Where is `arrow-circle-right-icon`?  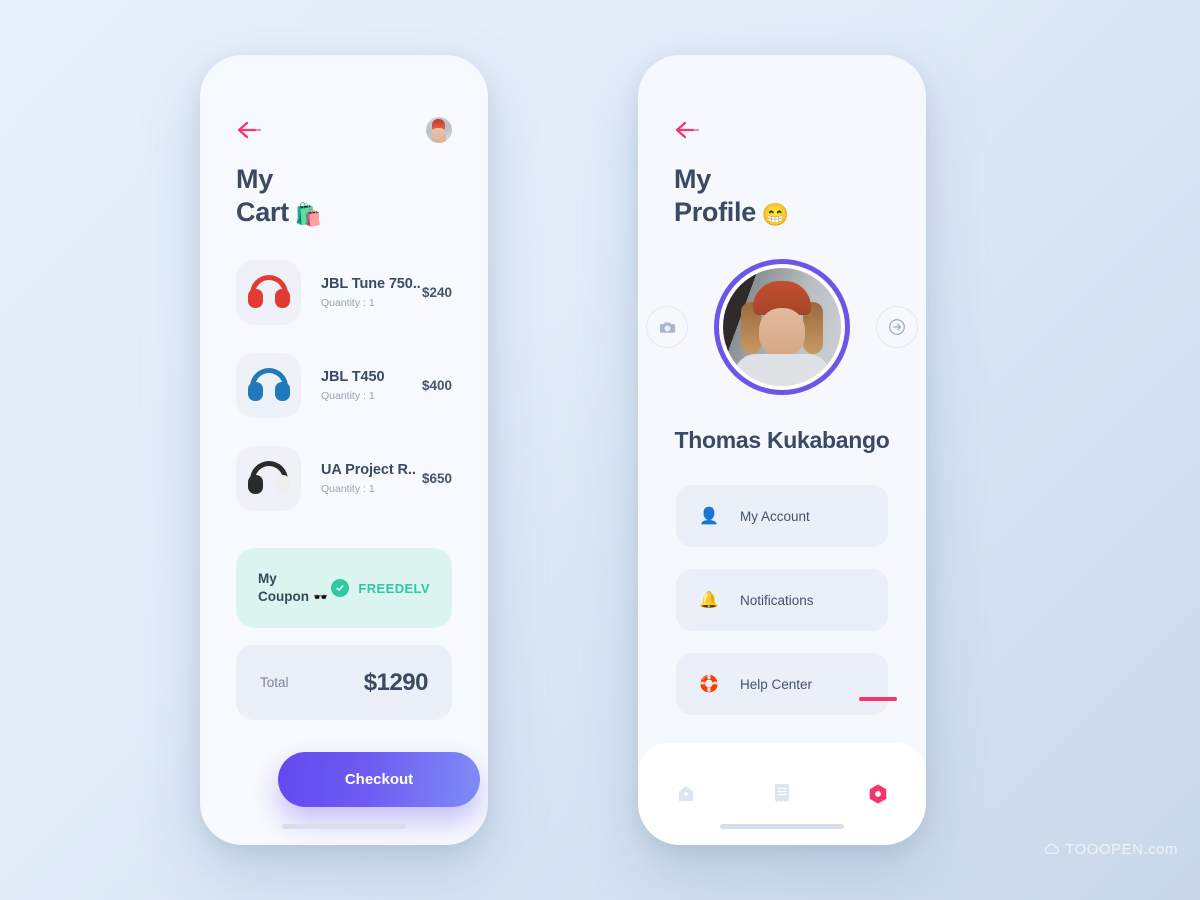
arrow-circle-right-icon is located at coordinates (897, 327).